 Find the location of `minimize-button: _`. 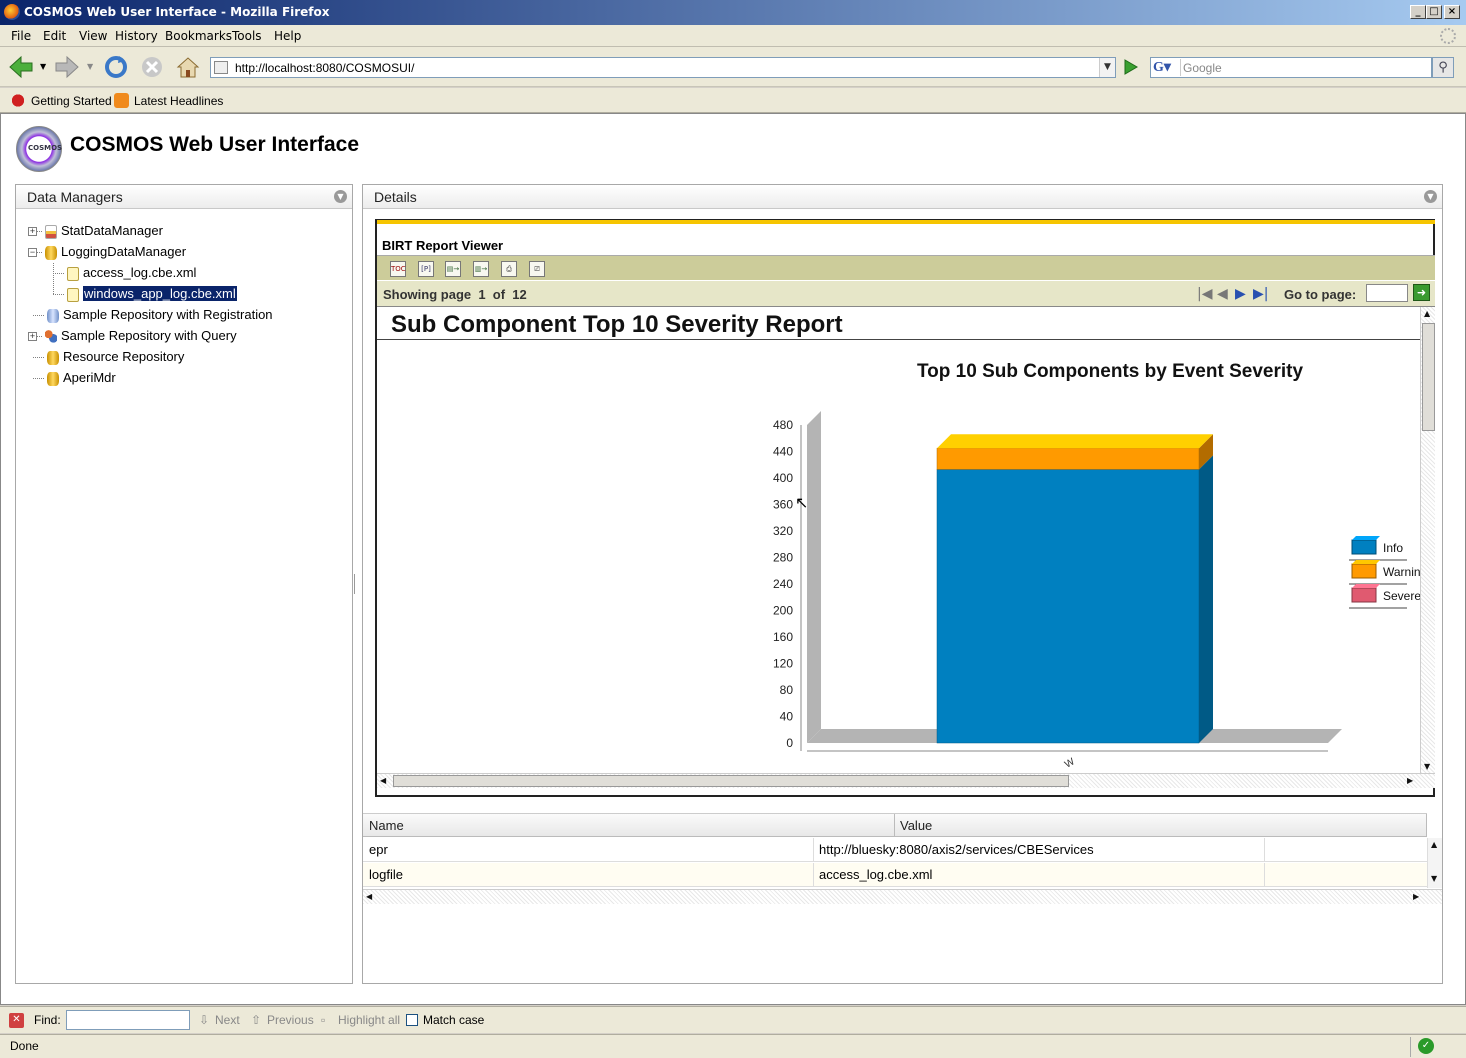

minimize-button: _ is located at coordinates (1418, 12).